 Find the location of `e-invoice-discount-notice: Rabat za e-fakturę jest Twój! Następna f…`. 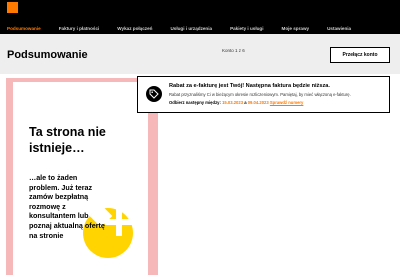

e-invoice-discount-notice: Rabat za e-fakturę jest Twój! Następna f… is located at coordinates (263, 94).